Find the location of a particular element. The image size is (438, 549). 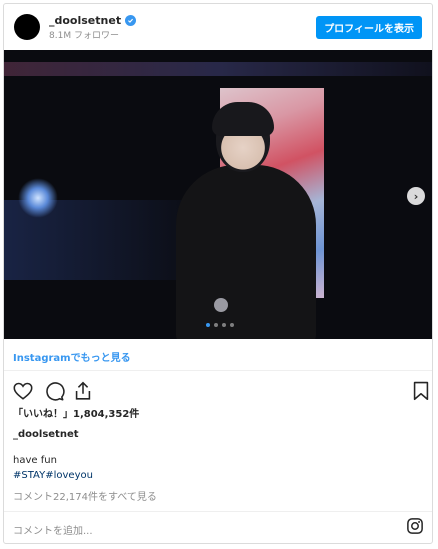

caption-author: _doolsetnet is located at coordinates (46, 434).